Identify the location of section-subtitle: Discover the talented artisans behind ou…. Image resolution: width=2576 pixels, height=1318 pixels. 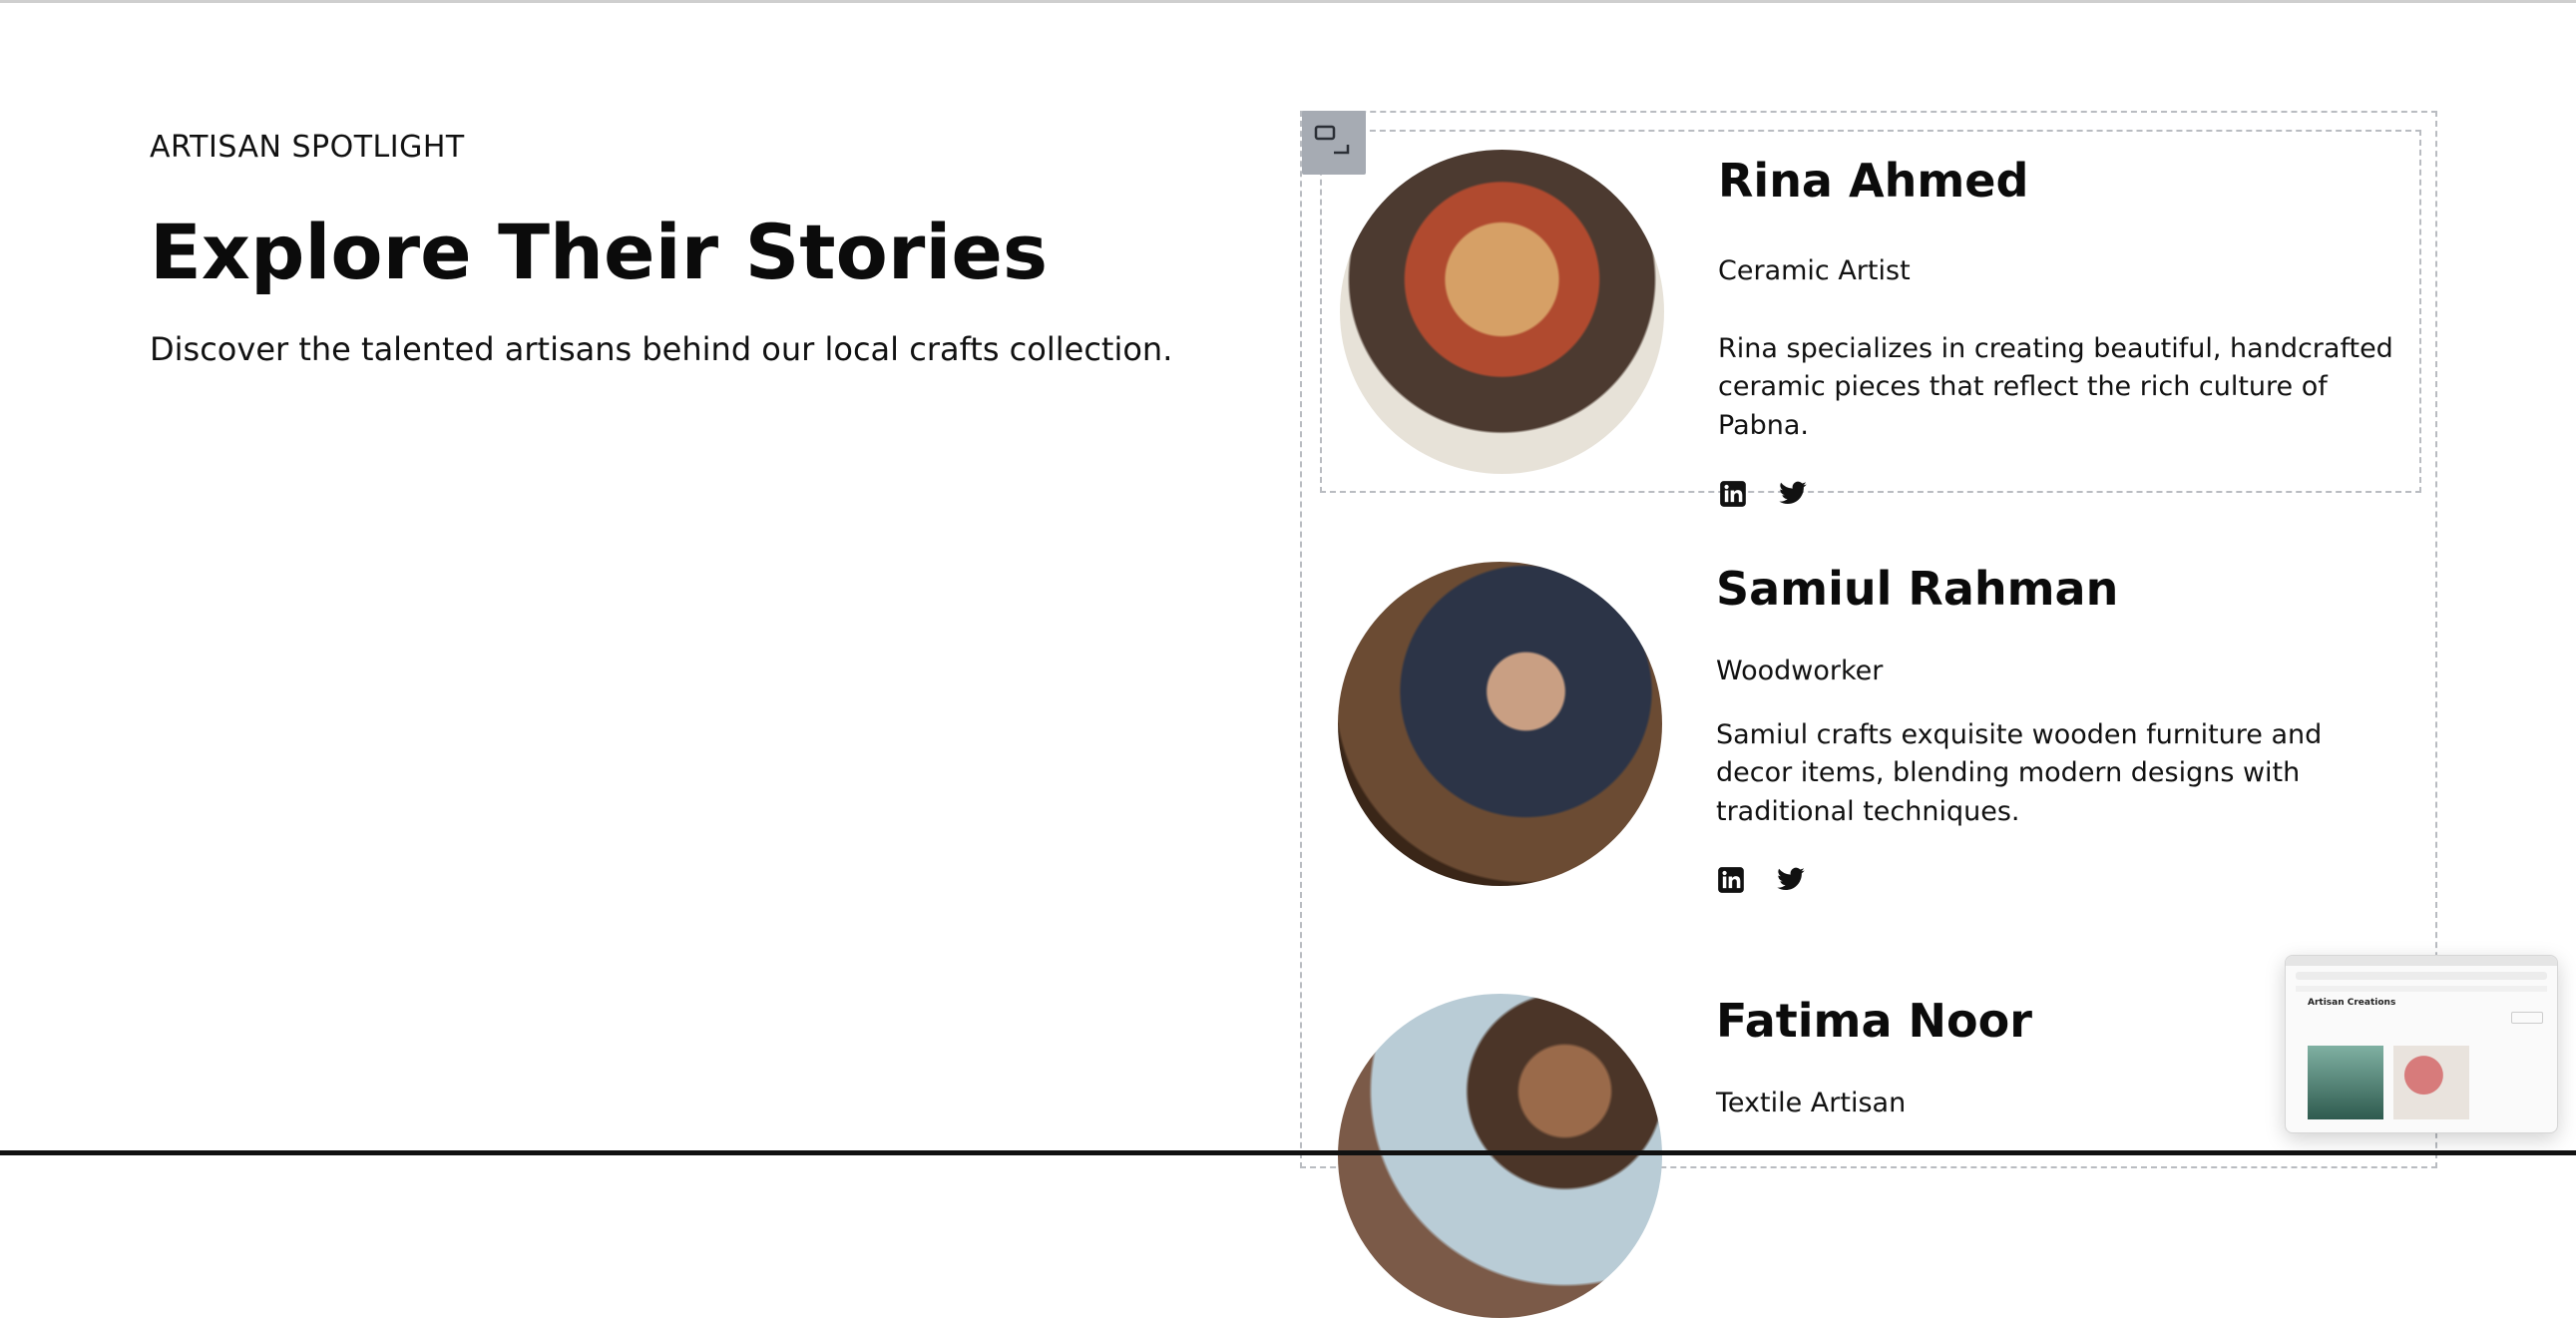
(661, 349).